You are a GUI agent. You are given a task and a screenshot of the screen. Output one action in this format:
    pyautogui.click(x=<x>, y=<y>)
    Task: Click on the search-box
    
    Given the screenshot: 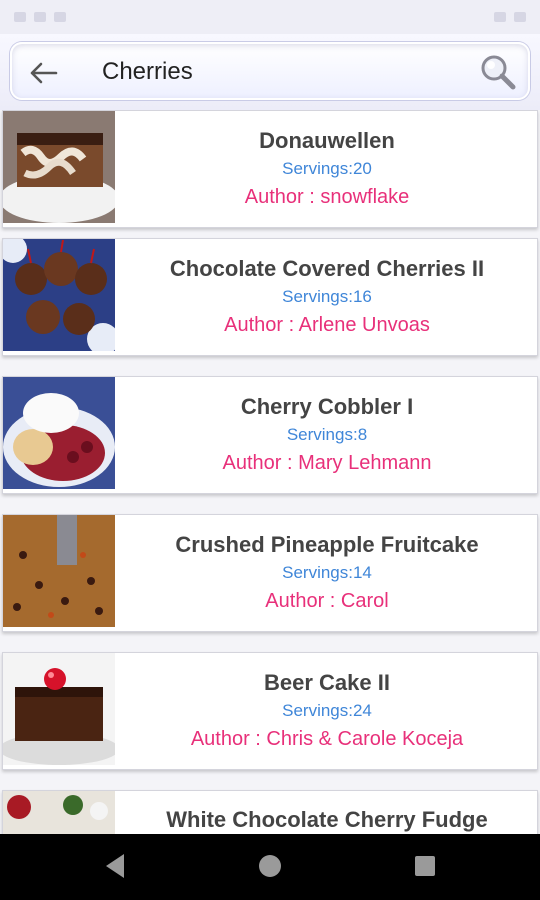 What is the action you would take?
    pyautogui.click(x=270, y=71)
    